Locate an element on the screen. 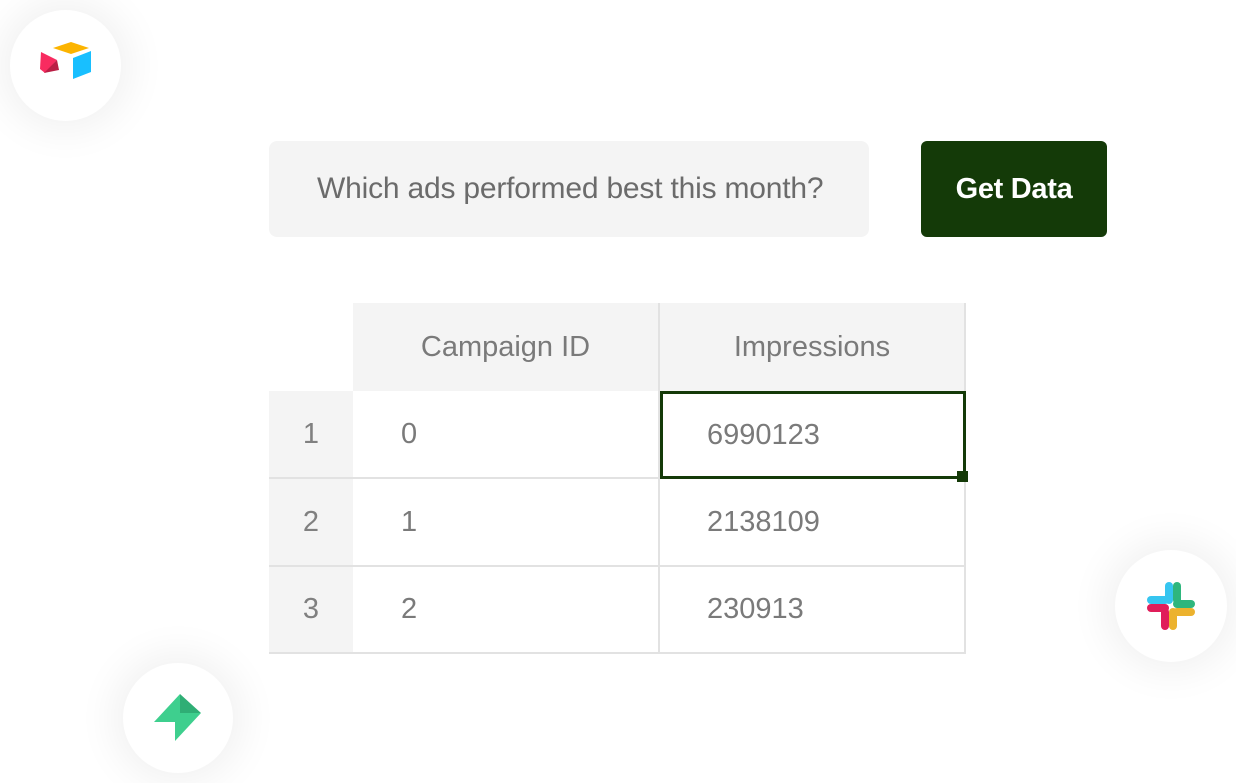 The width and height of the screenshot is (1236, 783). query-input: Which ads performed best this month? is located at coordinates (569, 189).